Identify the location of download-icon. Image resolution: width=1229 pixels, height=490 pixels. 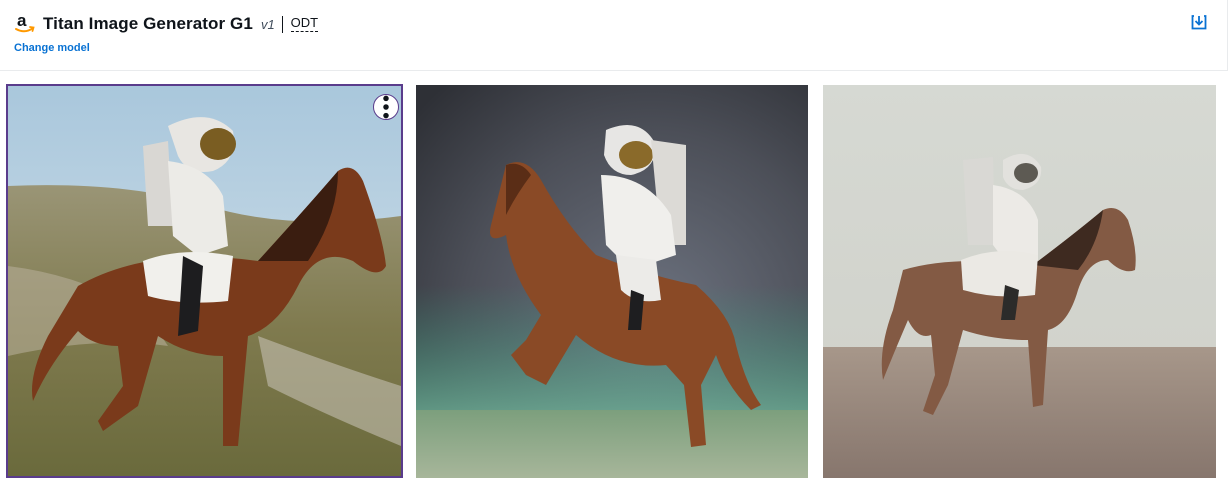
(1199, 22).